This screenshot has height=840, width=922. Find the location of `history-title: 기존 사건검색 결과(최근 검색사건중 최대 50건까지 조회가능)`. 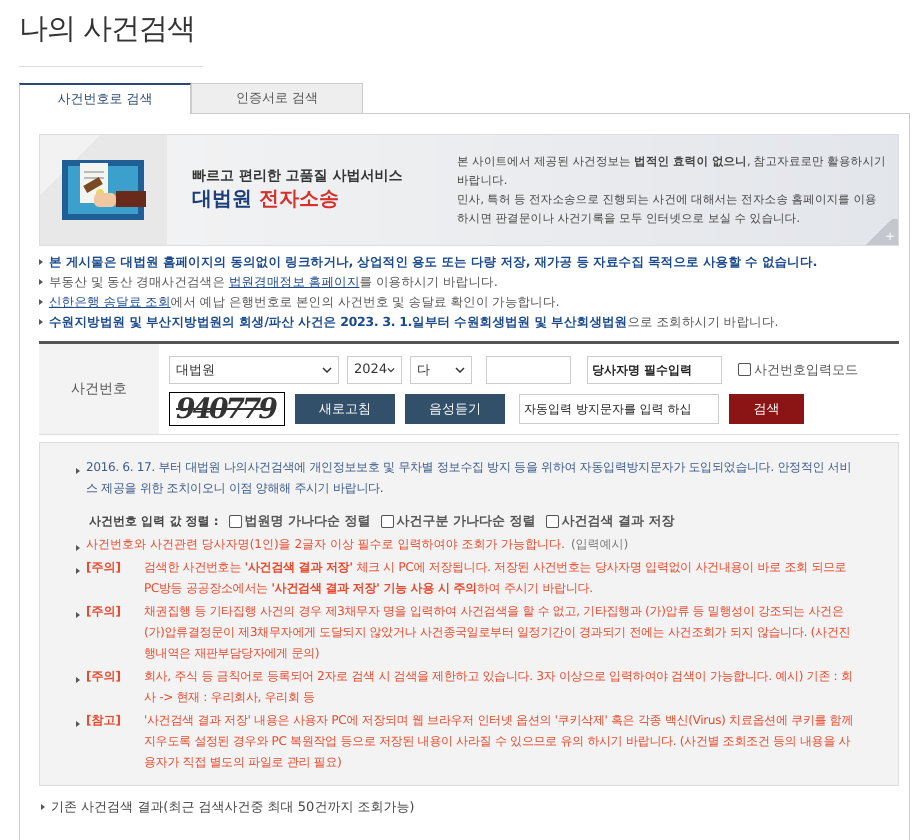

history-title: 기존 사건검색 결과(최근 검색사건중 최대 50건까지 조회가능) is located at coordinates (232, 807).